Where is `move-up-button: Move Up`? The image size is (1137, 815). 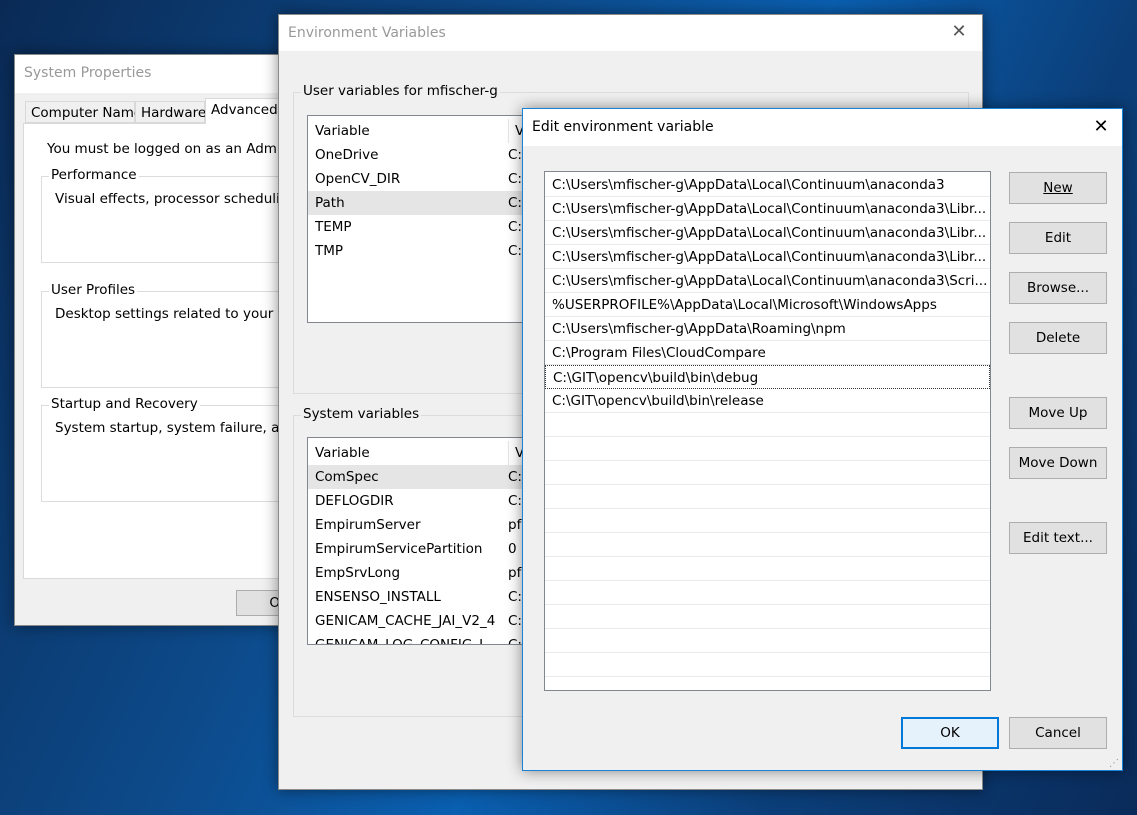 move-up-button: Move Up is located at coordinates (1058, 413).